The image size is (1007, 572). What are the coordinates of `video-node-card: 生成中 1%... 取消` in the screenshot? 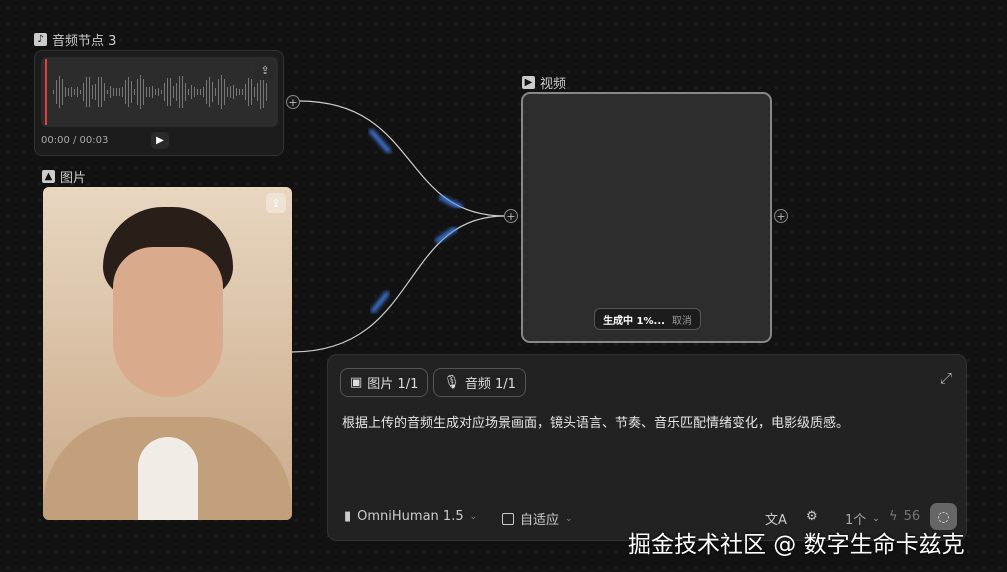 It's located at (646, 217).